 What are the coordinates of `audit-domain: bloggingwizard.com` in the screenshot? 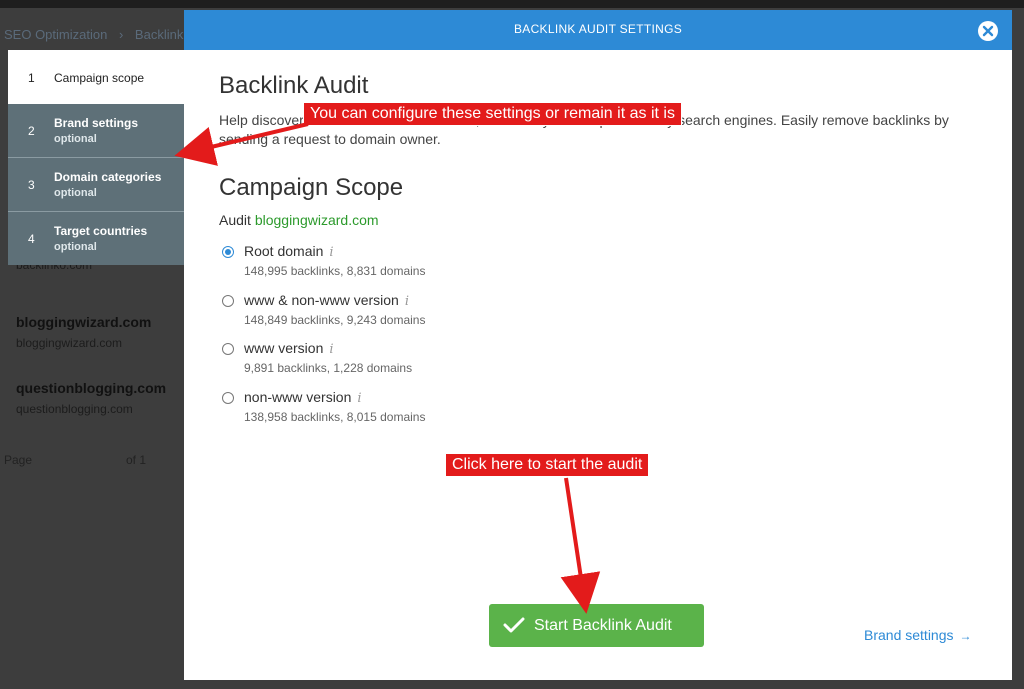 It's located at (316, 220).